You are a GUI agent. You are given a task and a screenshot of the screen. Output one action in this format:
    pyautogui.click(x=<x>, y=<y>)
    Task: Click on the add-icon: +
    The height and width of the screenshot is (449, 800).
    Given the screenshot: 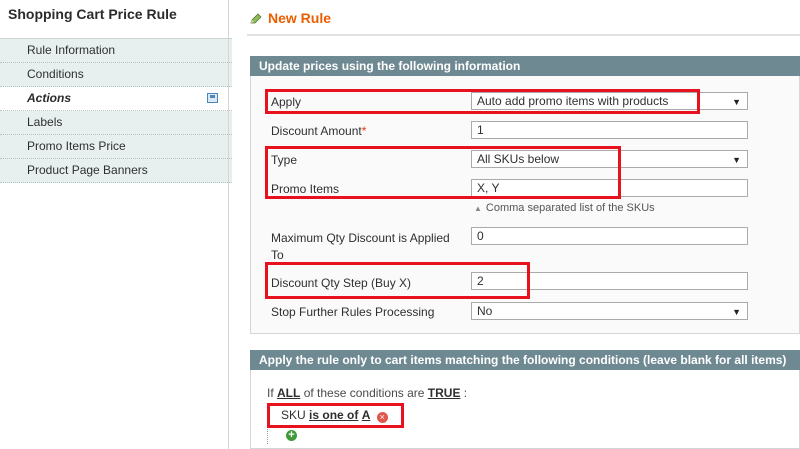 What is the action you would take?
    pyautogui.click(x=291, y=435)
    